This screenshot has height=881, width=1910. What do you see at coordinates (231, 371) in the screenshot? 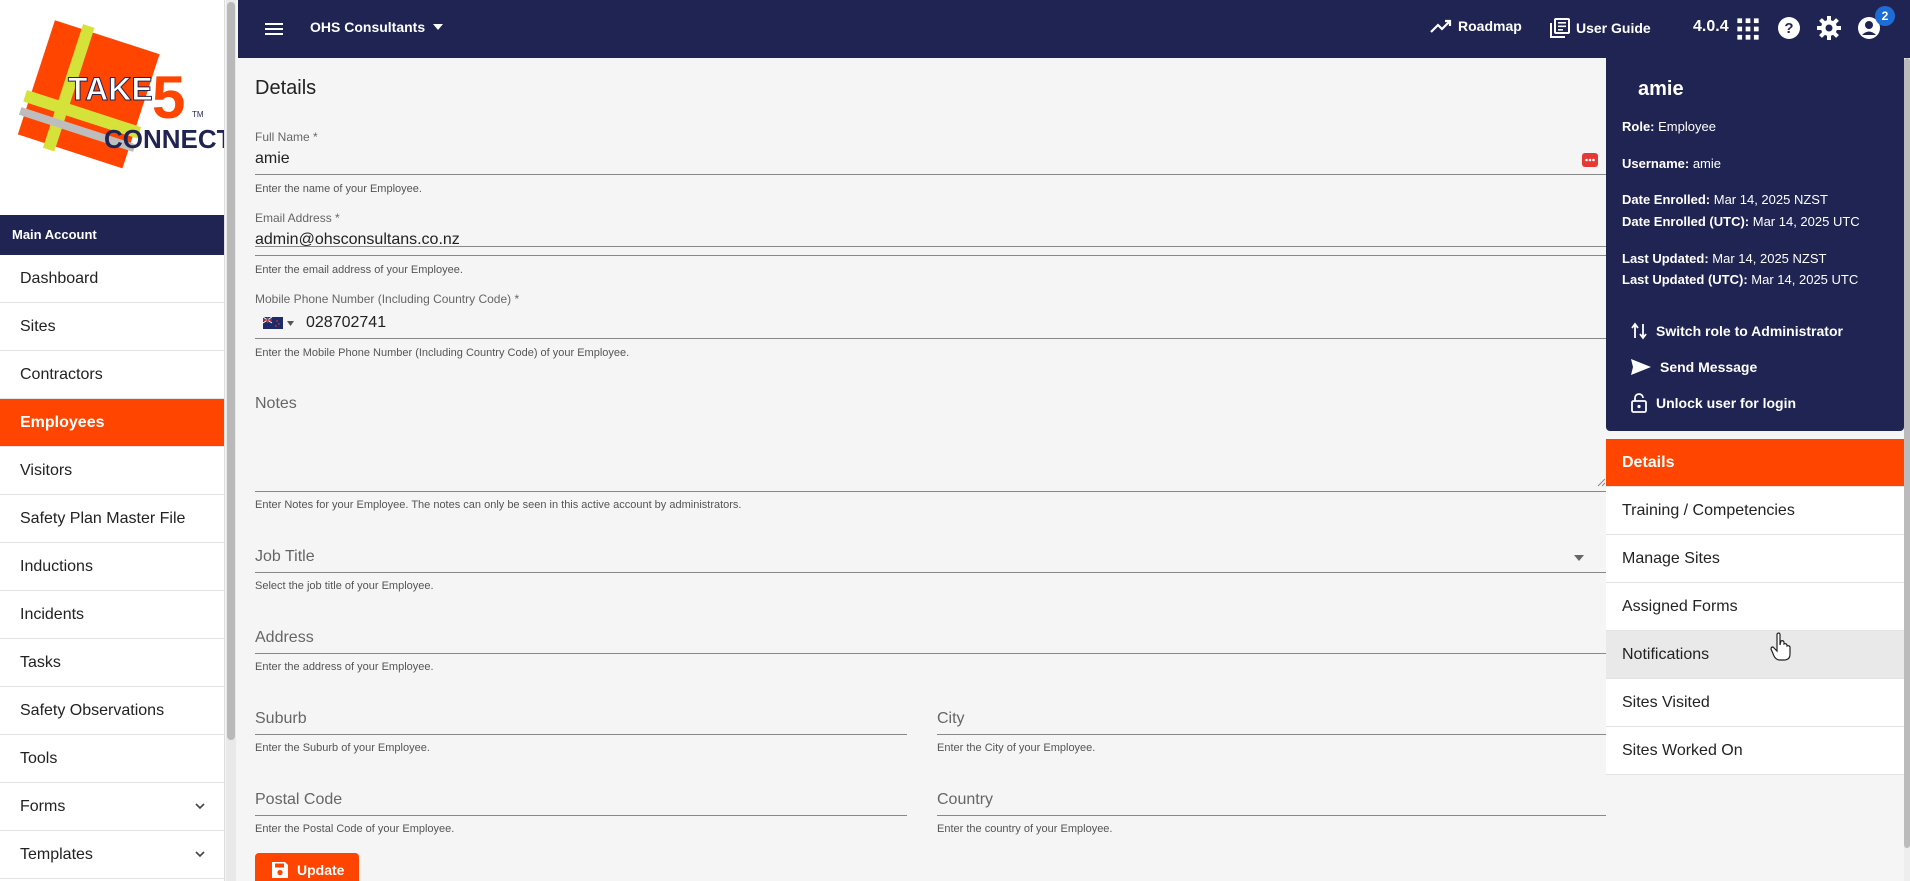
I see `sidebar-scrollbar-thumb` at bounding box center [231, 371].